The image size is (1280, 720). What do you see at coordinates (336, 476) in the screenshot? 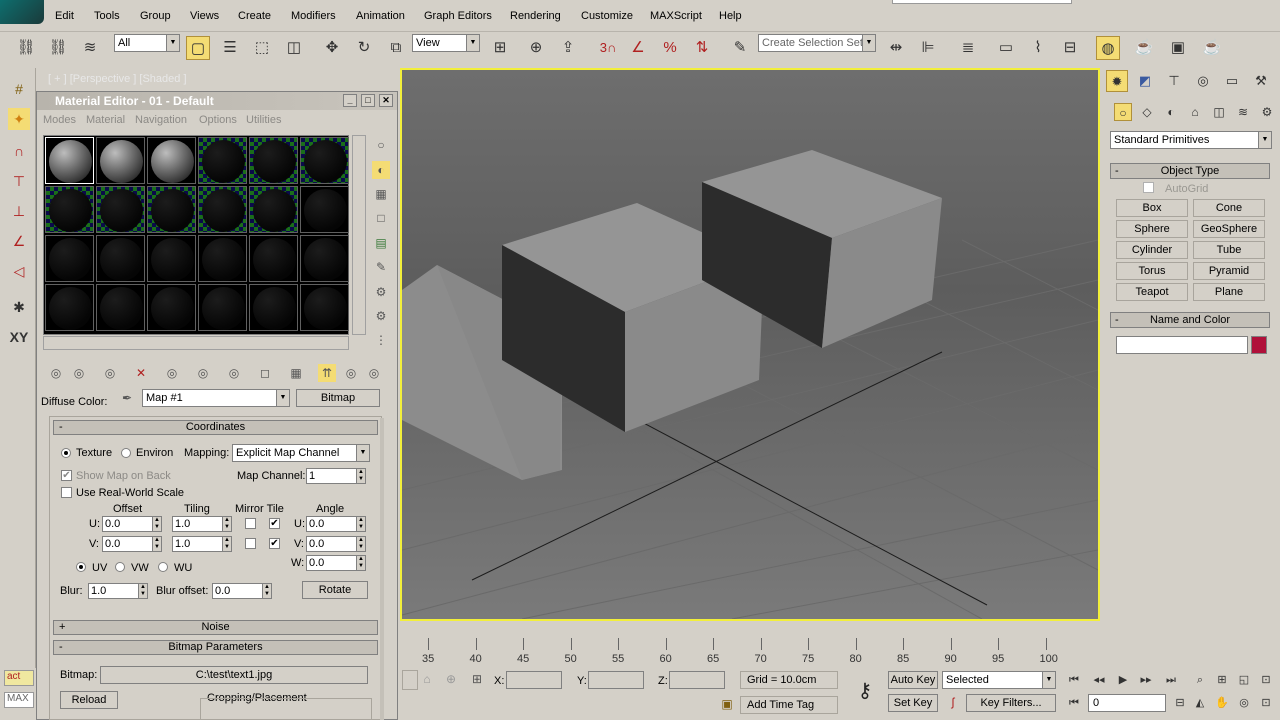
I see `map-channel-spinner: 1 ▲ ▼` at bounding box center [336, 476].